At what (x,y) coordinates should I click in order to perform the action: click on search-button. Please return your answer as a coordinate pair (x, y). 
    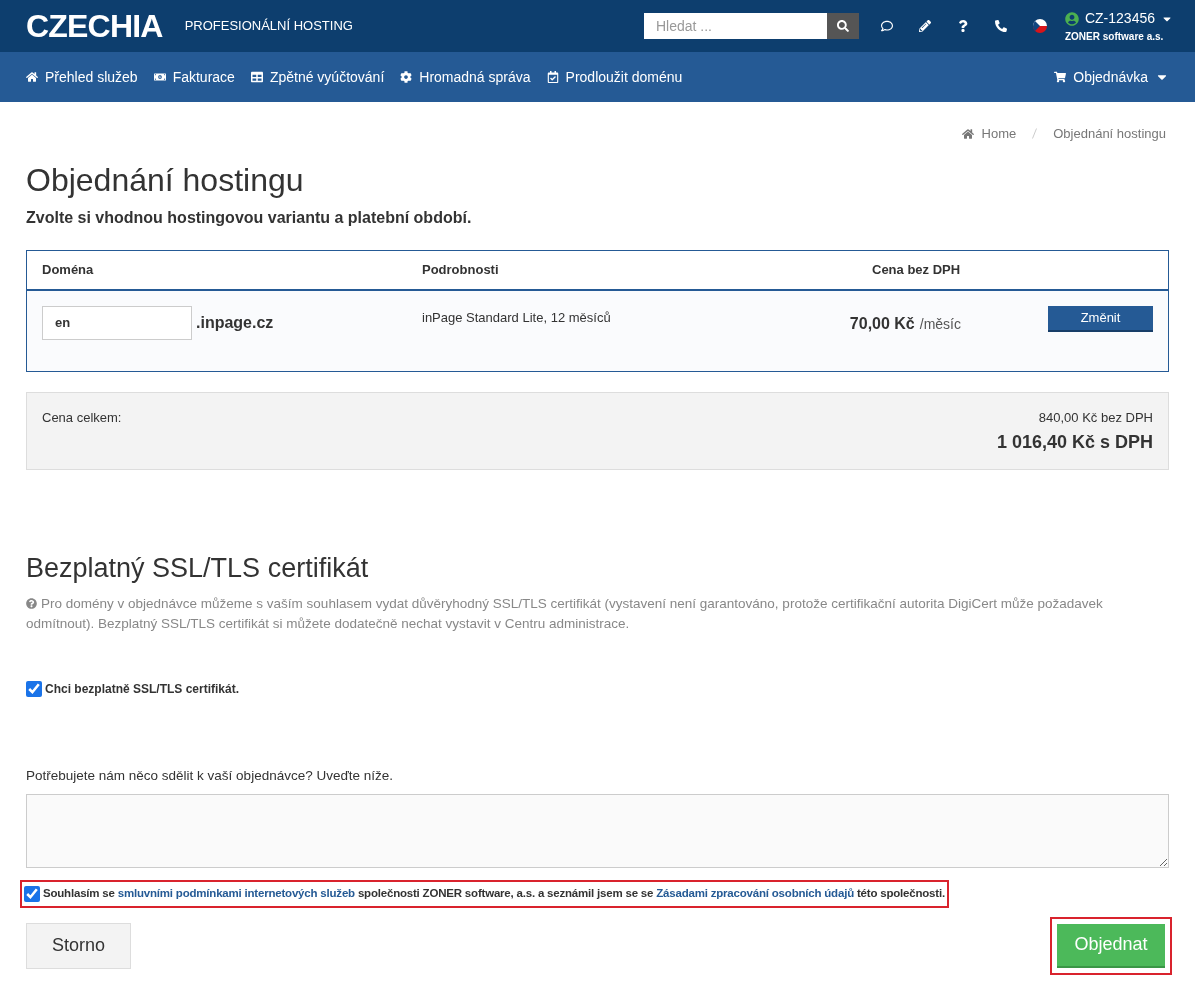
    Looking at the image, I should click on (842, 26).